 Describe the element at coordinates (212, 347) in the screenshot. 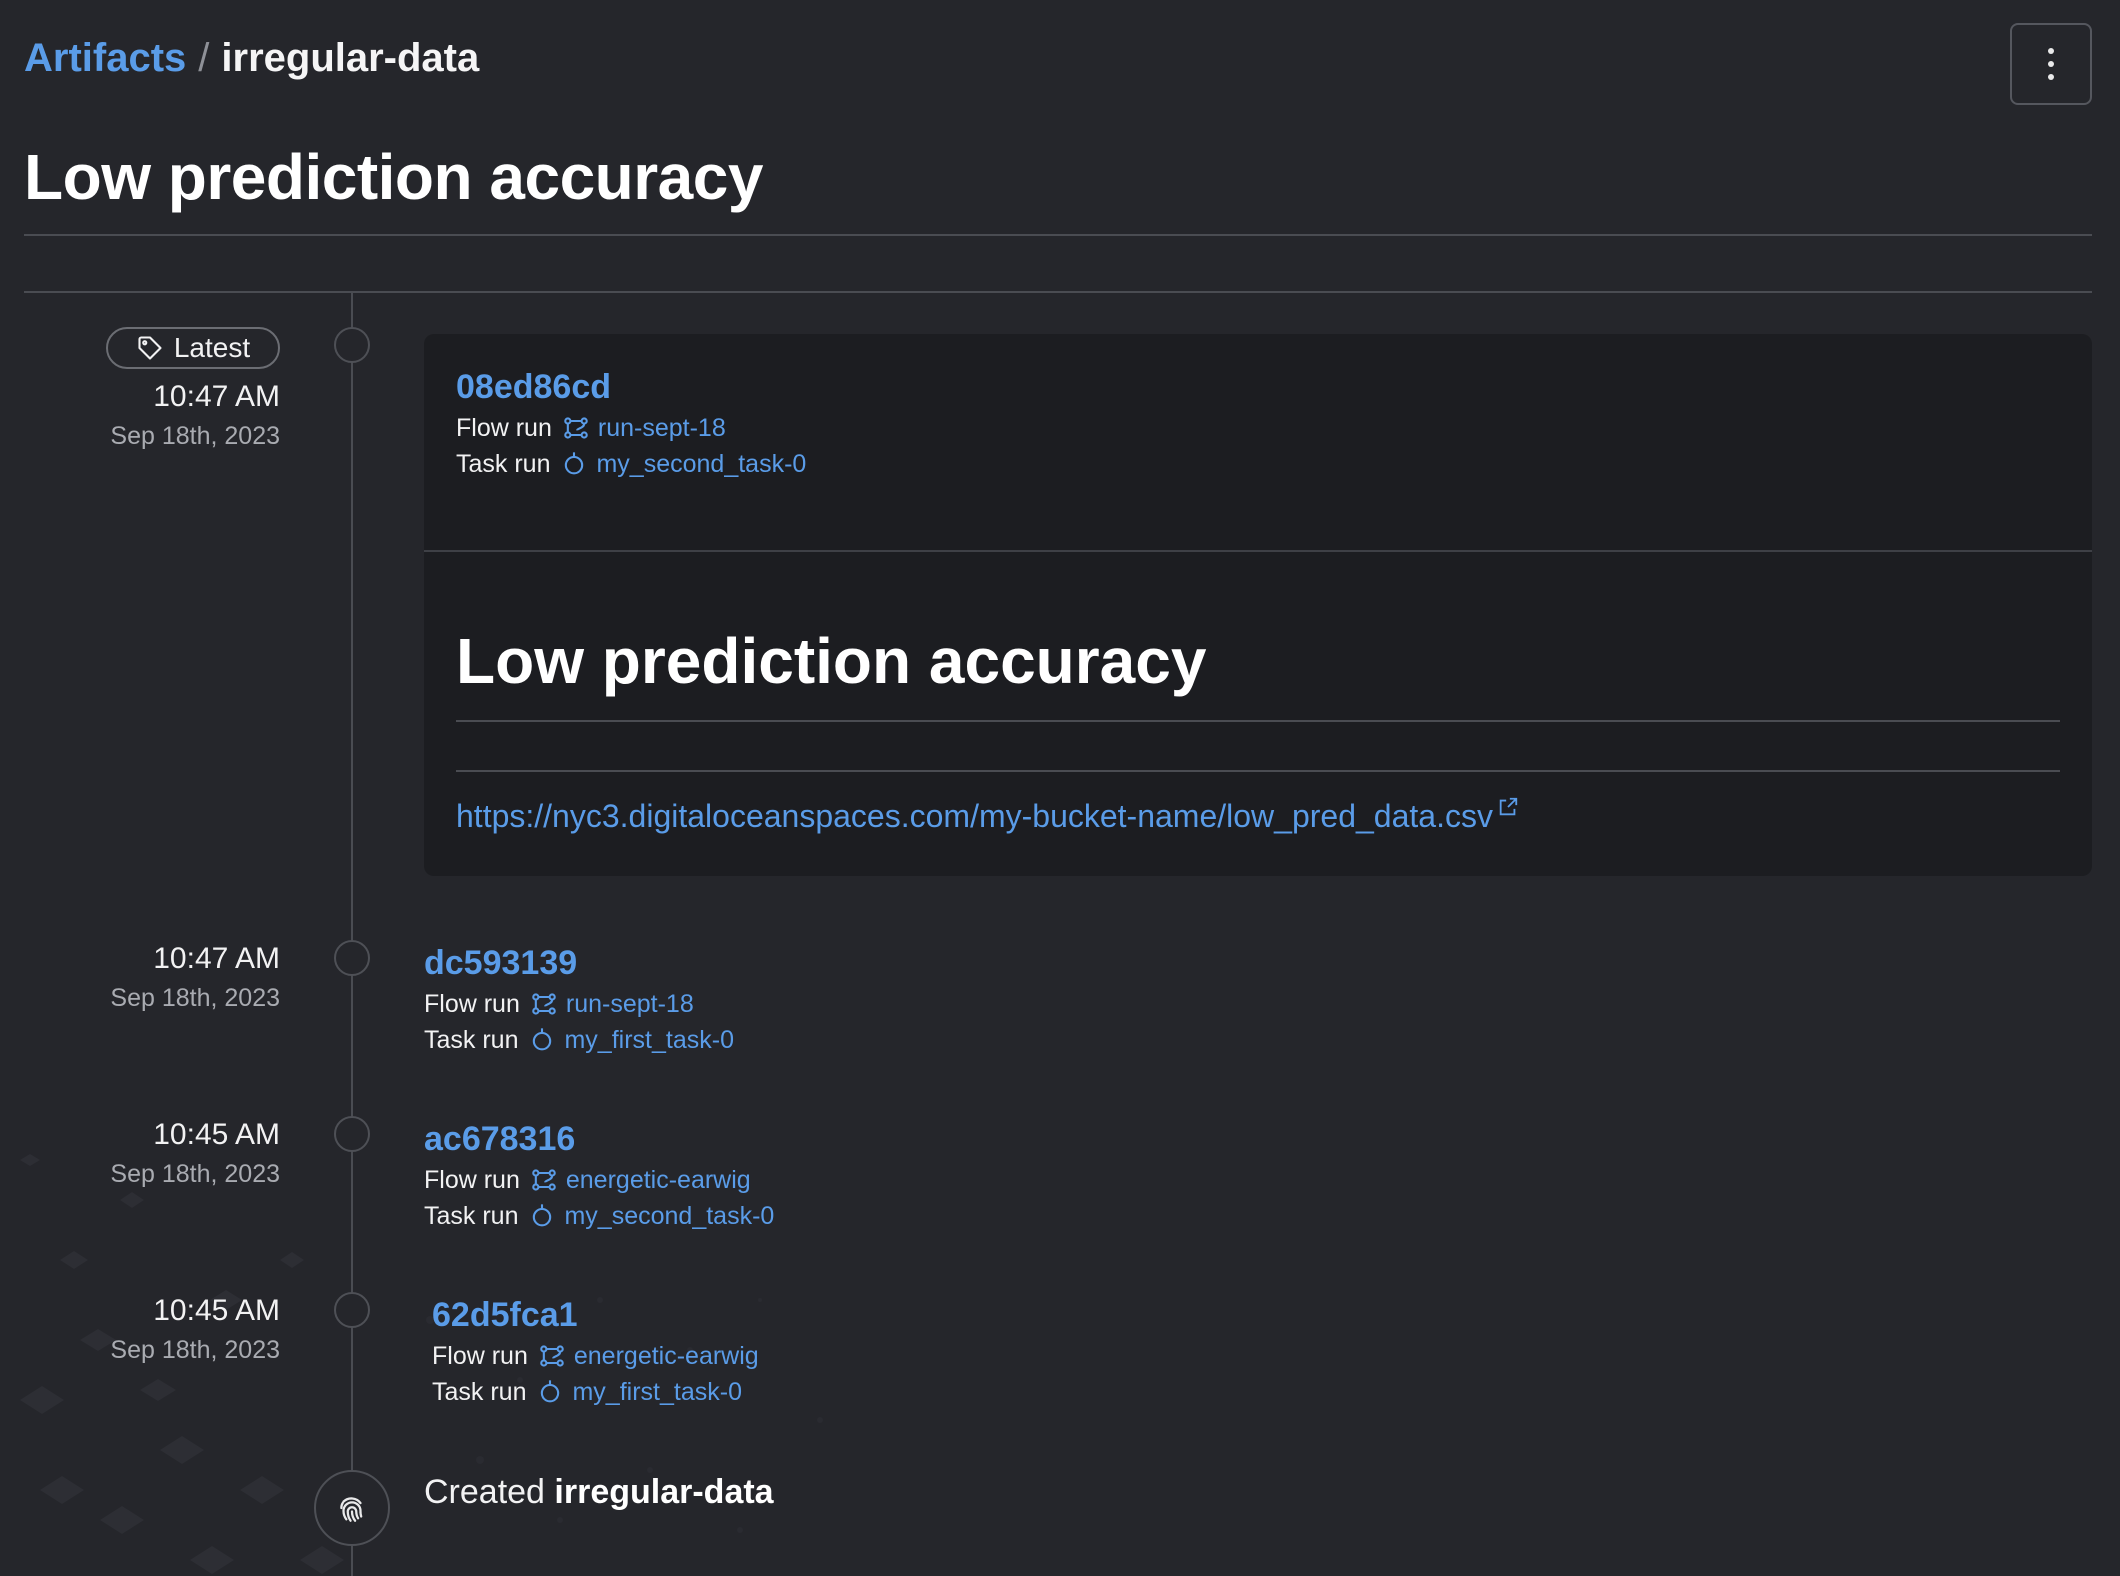

I see `latest-badge-label: Latest` at that location.